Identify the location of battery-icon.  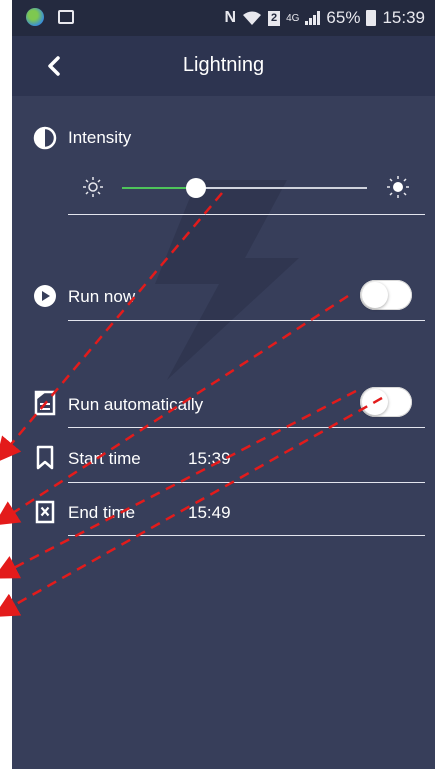
(371, 18).